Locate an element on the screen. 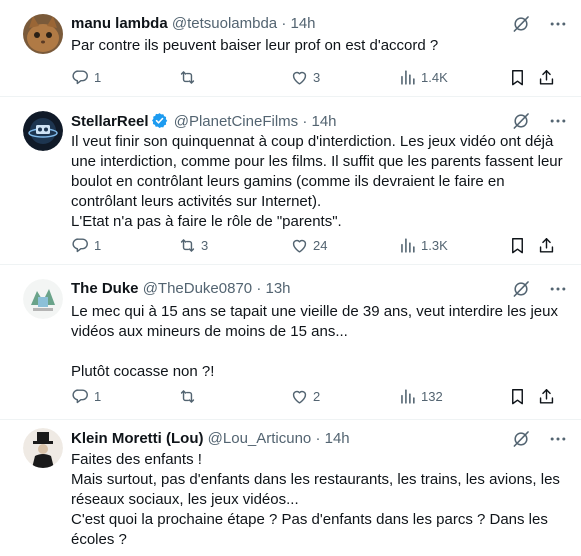 The width and height of the screenshot is (581, 556). display-name: Klein Moretti (Lou) is located at coordinates (137, 438).